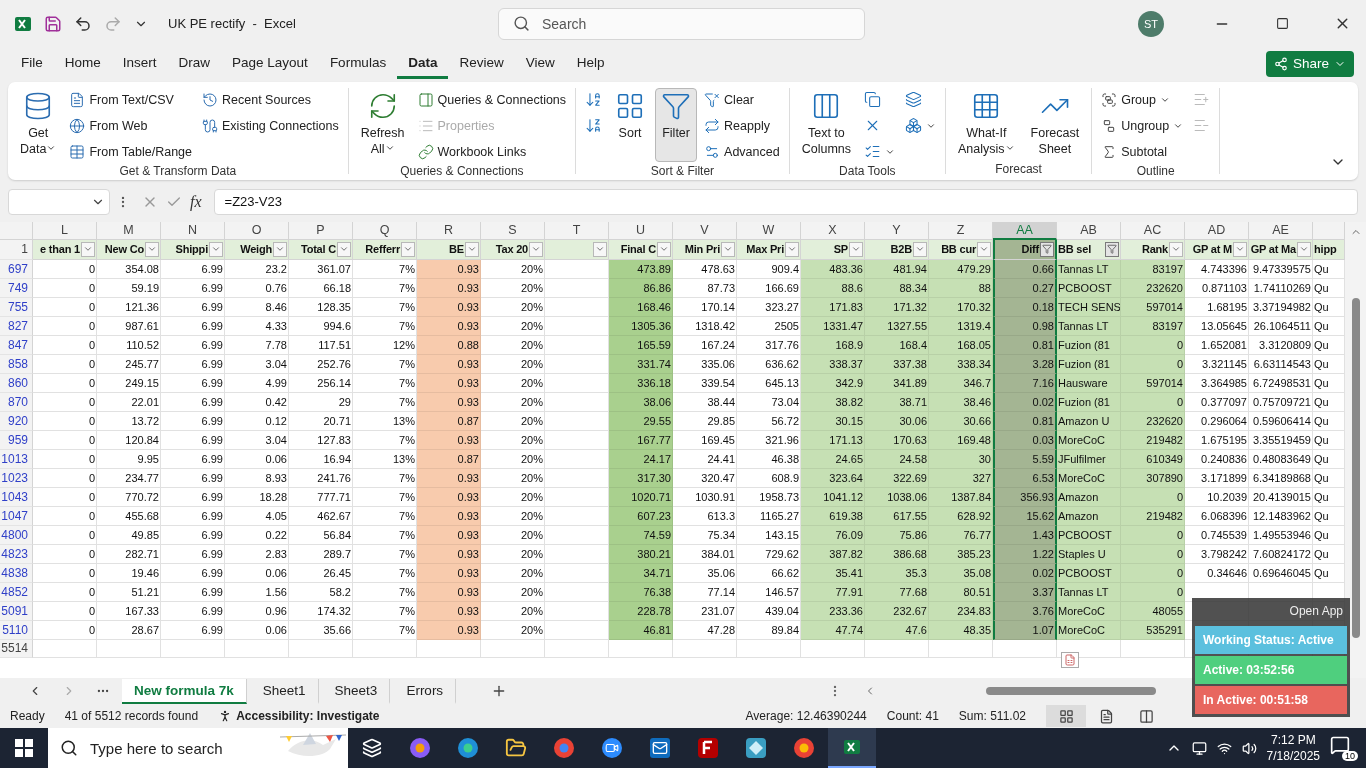  I want to click on ribbon-button: From Text/CSV, so click(130, 99).